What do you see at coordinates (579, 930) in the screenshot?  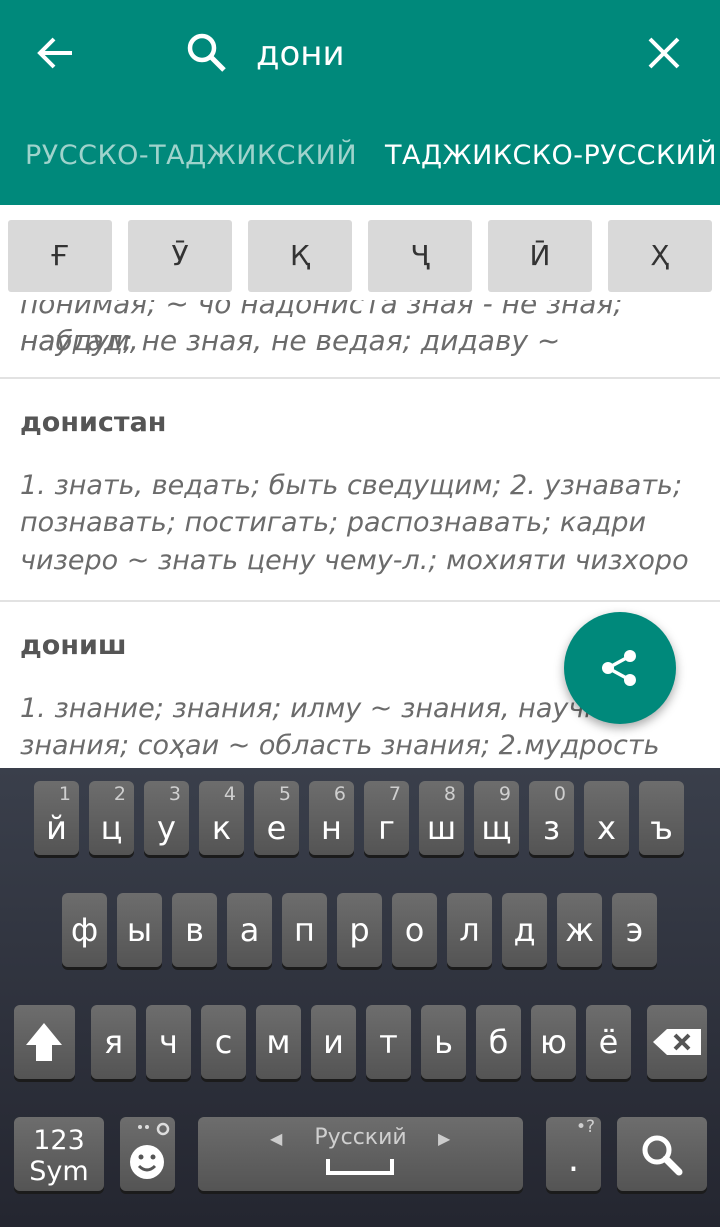 I see `key: ж` at bounding box center [579, 930].